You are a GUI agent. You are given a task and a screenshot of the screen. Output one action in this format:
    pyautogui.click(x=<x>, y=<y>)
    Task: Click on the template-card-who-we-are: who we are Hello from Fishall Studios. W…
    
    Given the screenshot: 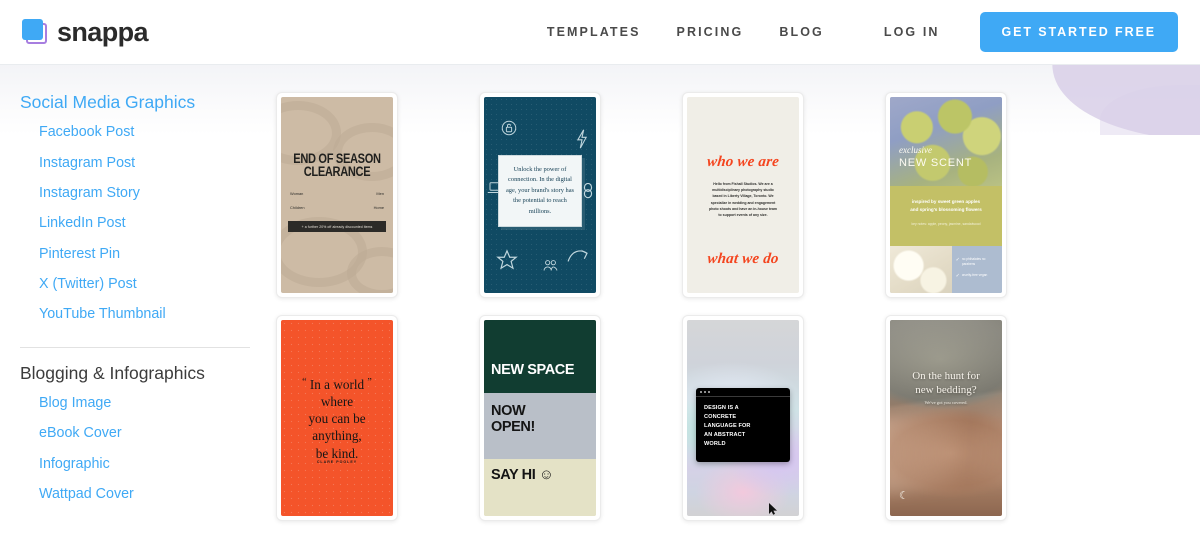 What is the action you would take?
    pyautogui.click(x=743, y=195)
    